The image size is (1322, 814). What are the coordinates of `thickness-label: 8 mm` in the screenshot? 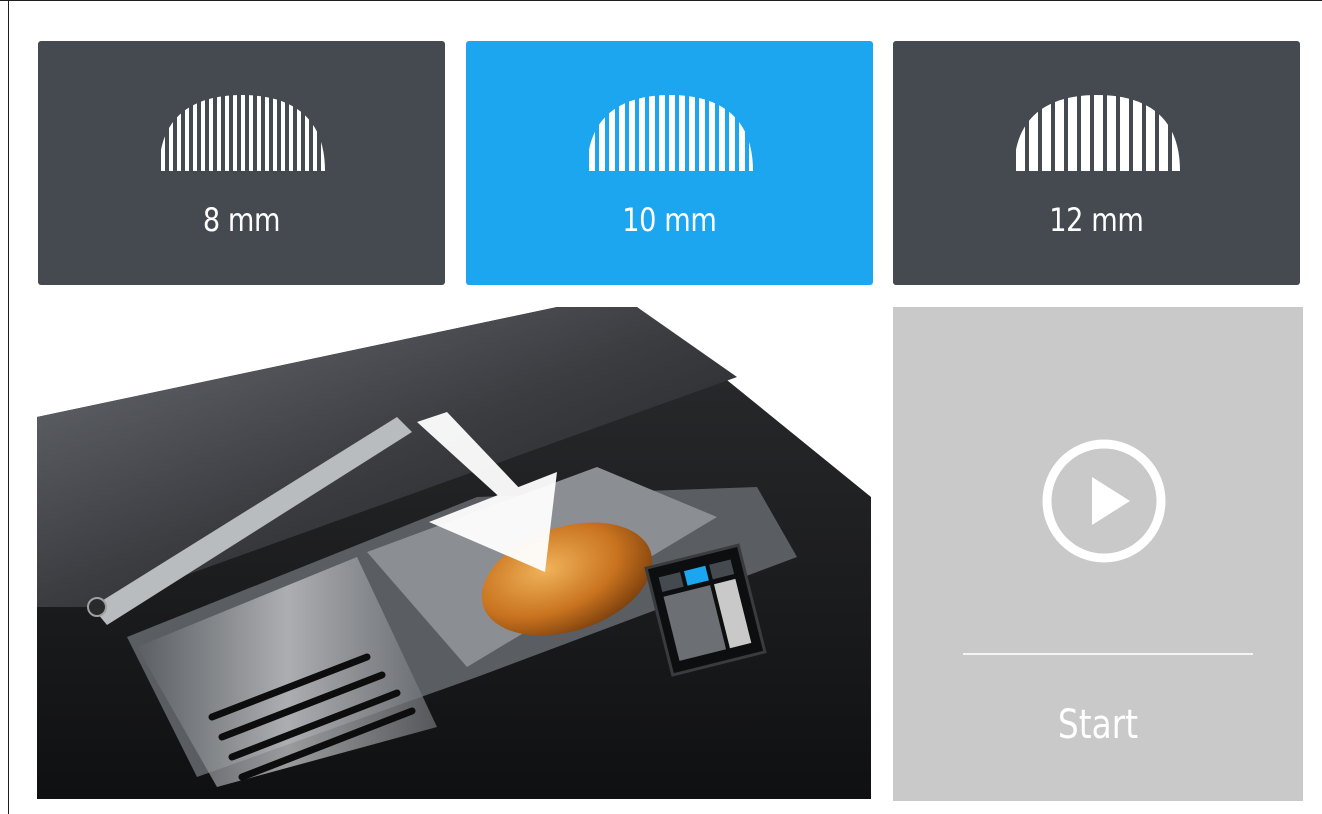 It's located at (241, 220).